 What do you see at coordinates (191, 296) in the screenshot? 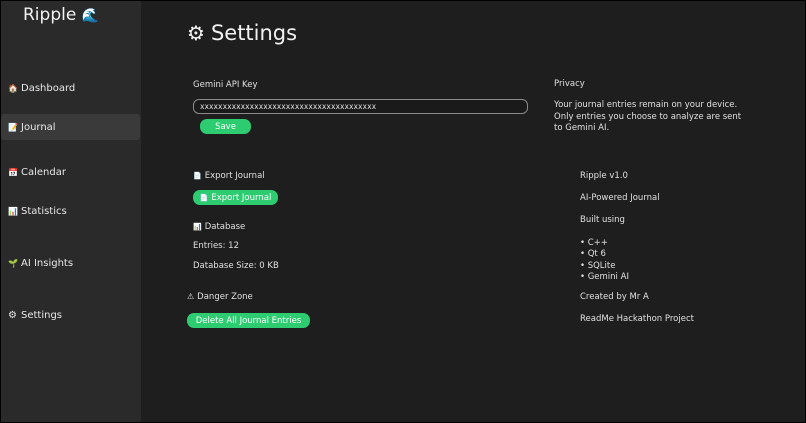
I see `warning-icon: ⚠` at bounding box center [191, 296].